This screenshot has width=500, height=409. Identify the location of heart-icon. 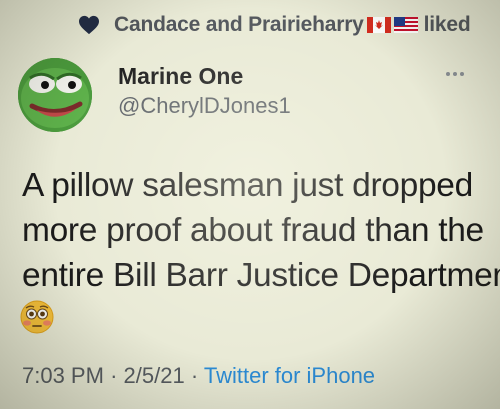
(89, 25).